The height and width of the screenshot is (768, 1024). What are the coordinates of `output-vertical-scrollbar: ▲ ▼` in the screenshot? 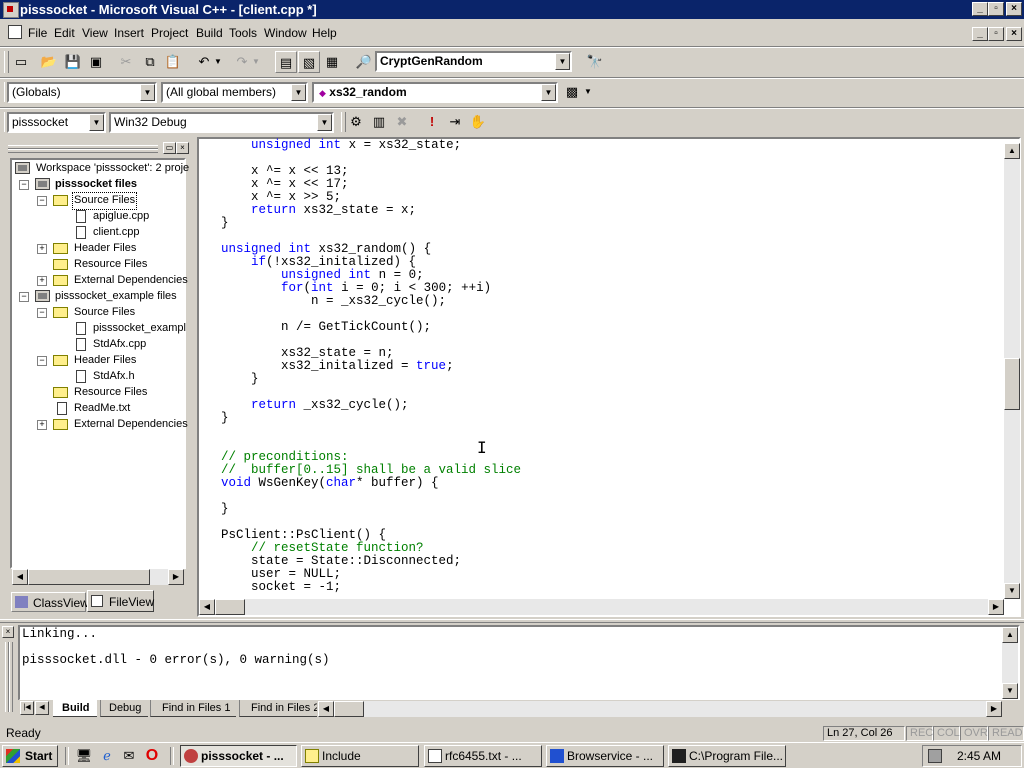 It's located at (1010, 663).